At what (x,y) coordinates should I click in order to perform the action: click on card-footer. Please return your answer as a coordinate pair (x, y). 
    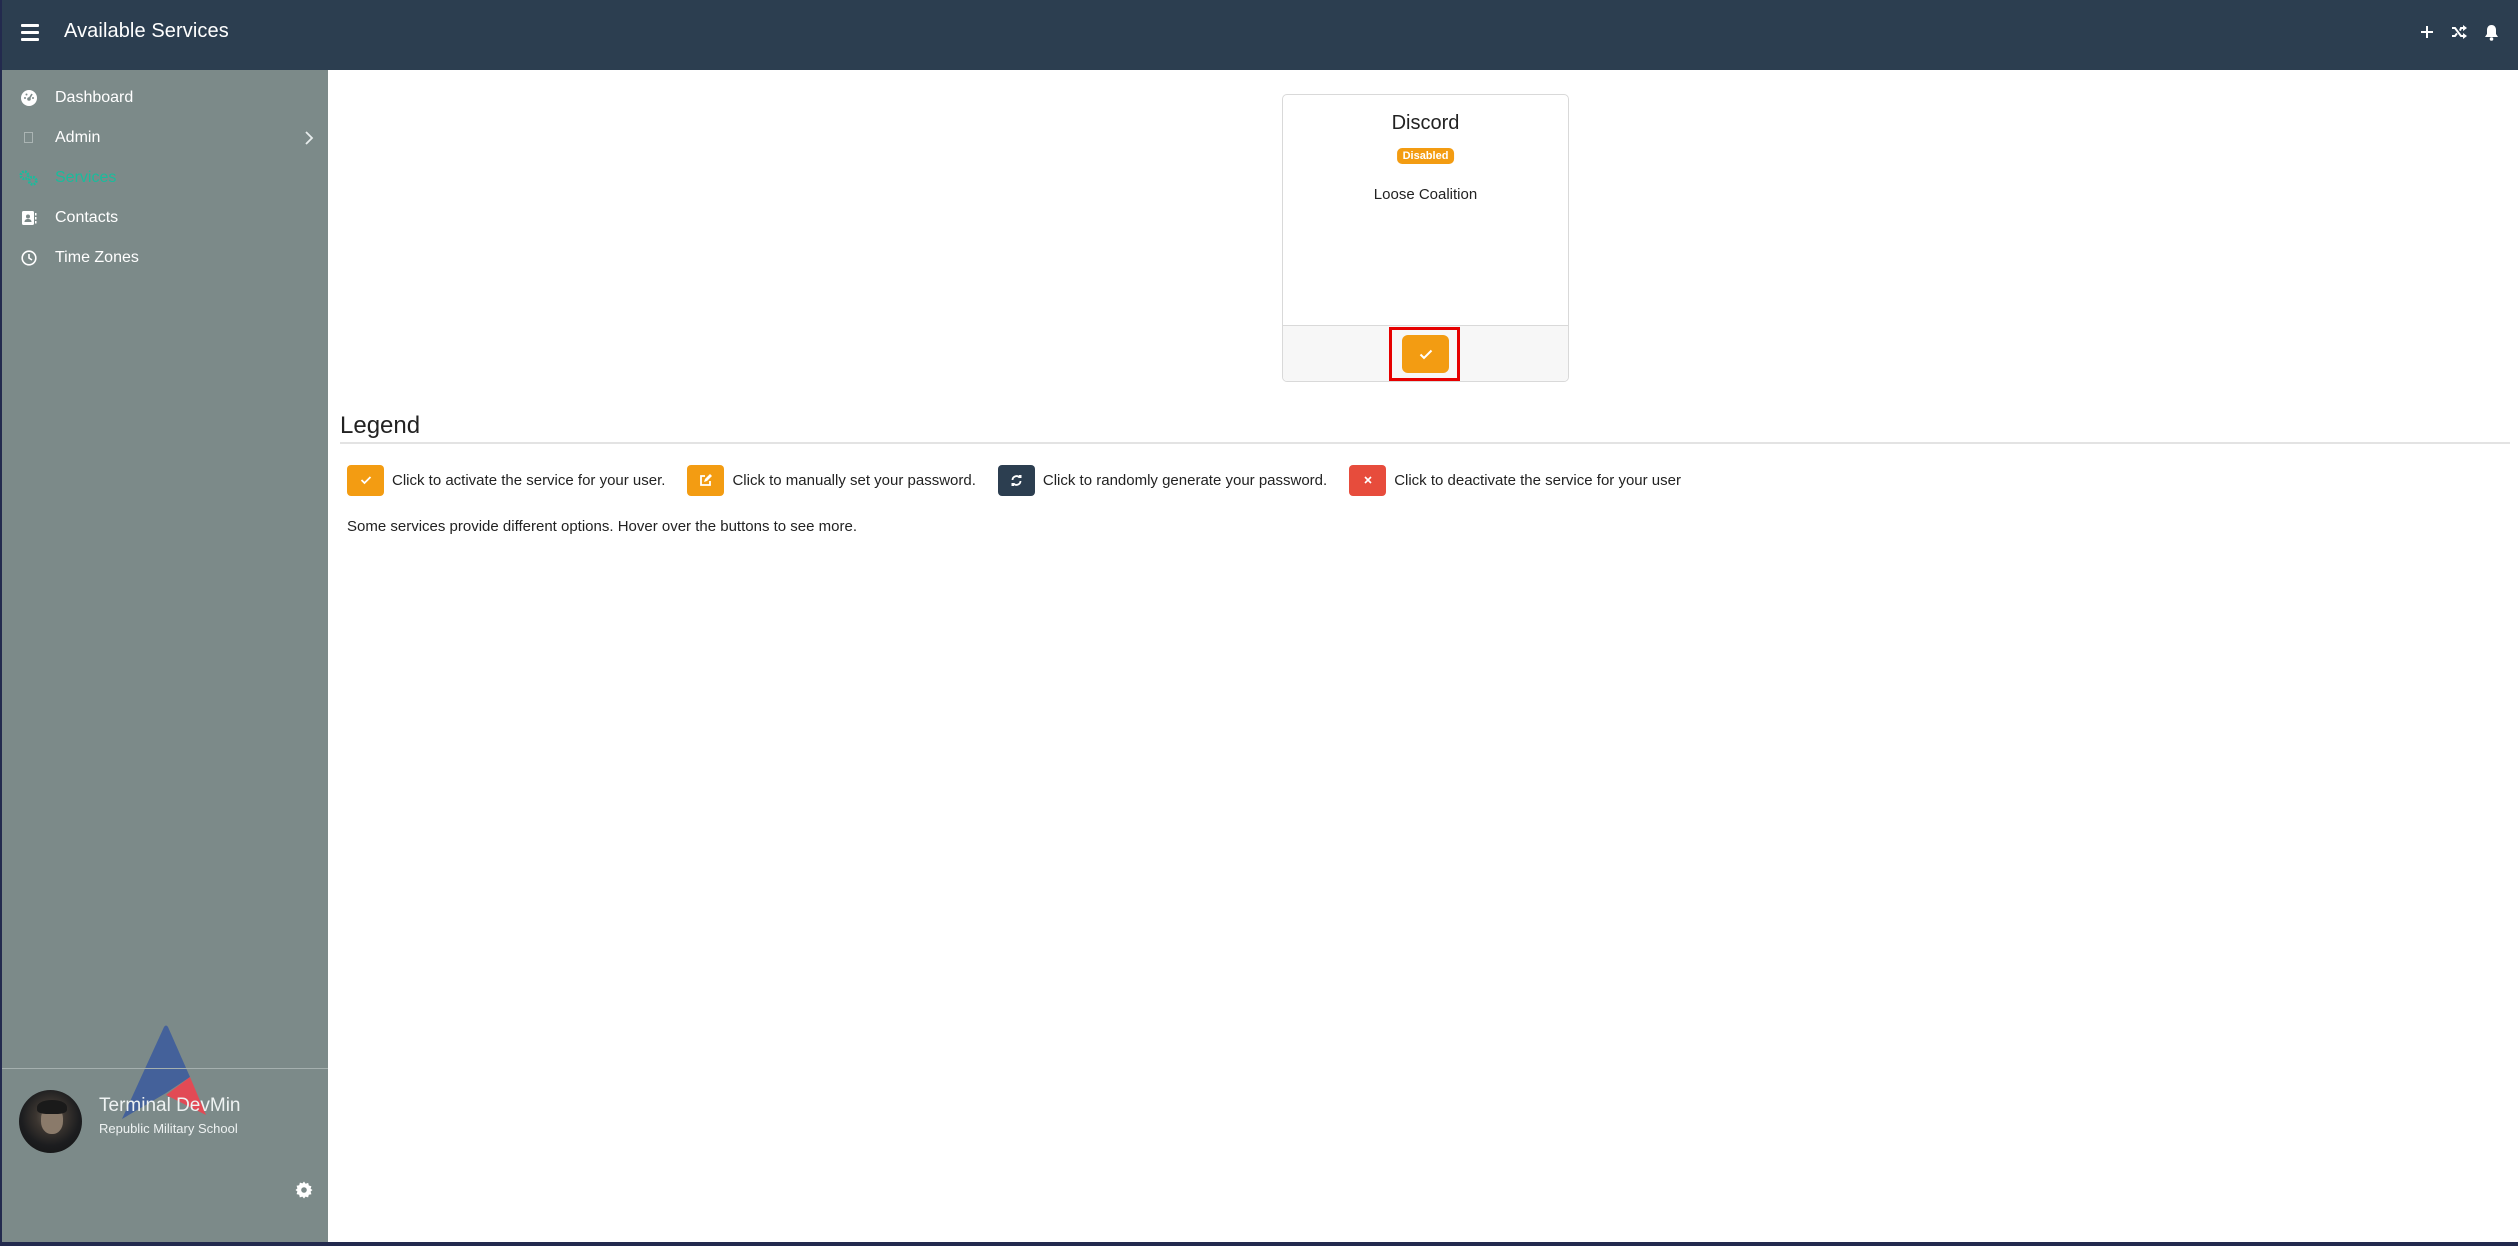
    Looking at the image, I should click on (1425, 353).